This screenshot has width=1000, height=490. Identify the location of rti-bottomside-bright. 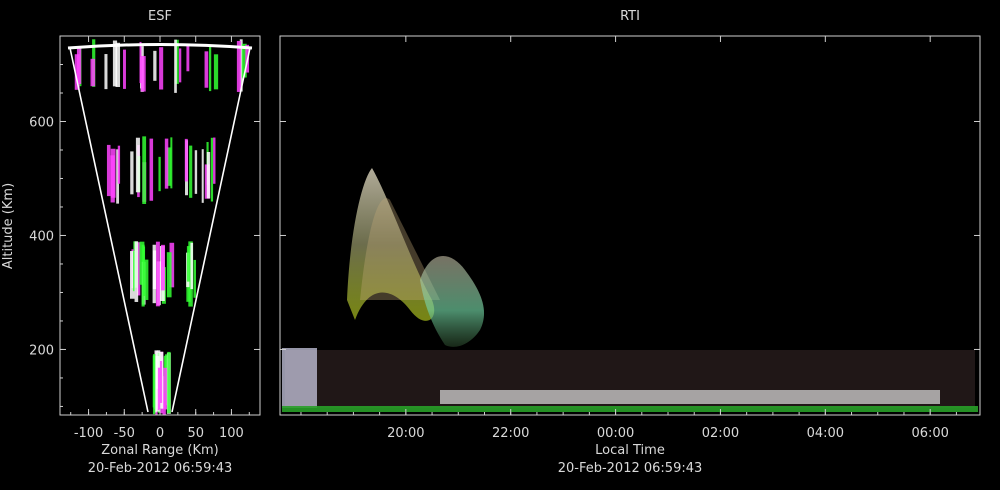
(690, 397).